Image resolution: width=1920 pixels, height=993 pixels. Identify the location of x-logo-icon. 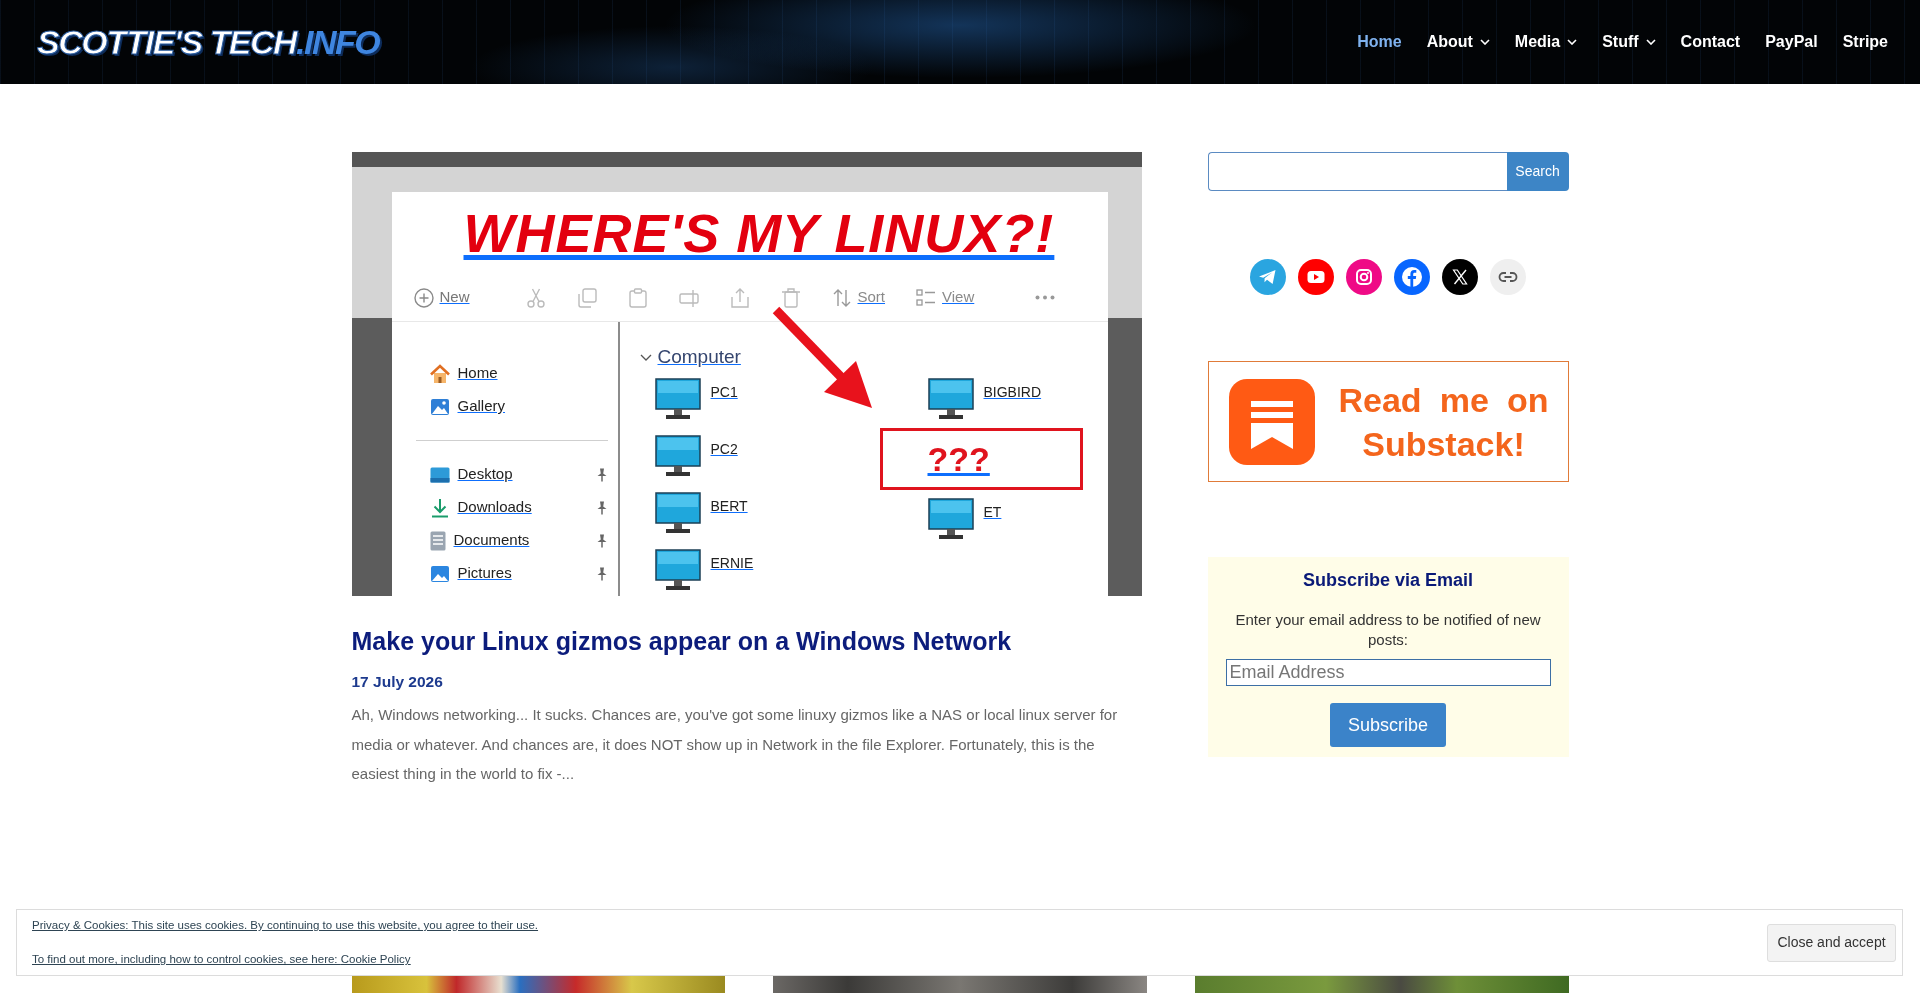
(1460, 277).